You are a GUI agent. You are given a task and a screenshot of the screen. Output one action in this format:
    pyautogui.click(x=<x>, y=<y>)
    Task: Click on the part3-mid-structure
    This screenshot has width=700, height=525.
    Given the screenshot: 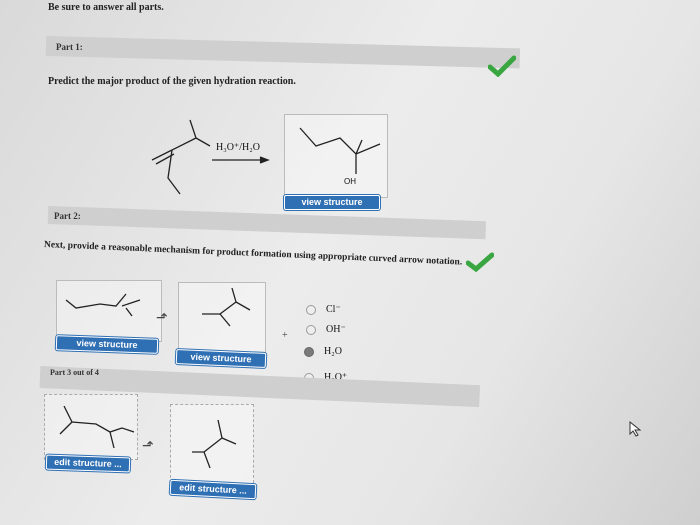 What is the action you would take?
    pyautogui.click(x=214, y=444)
    